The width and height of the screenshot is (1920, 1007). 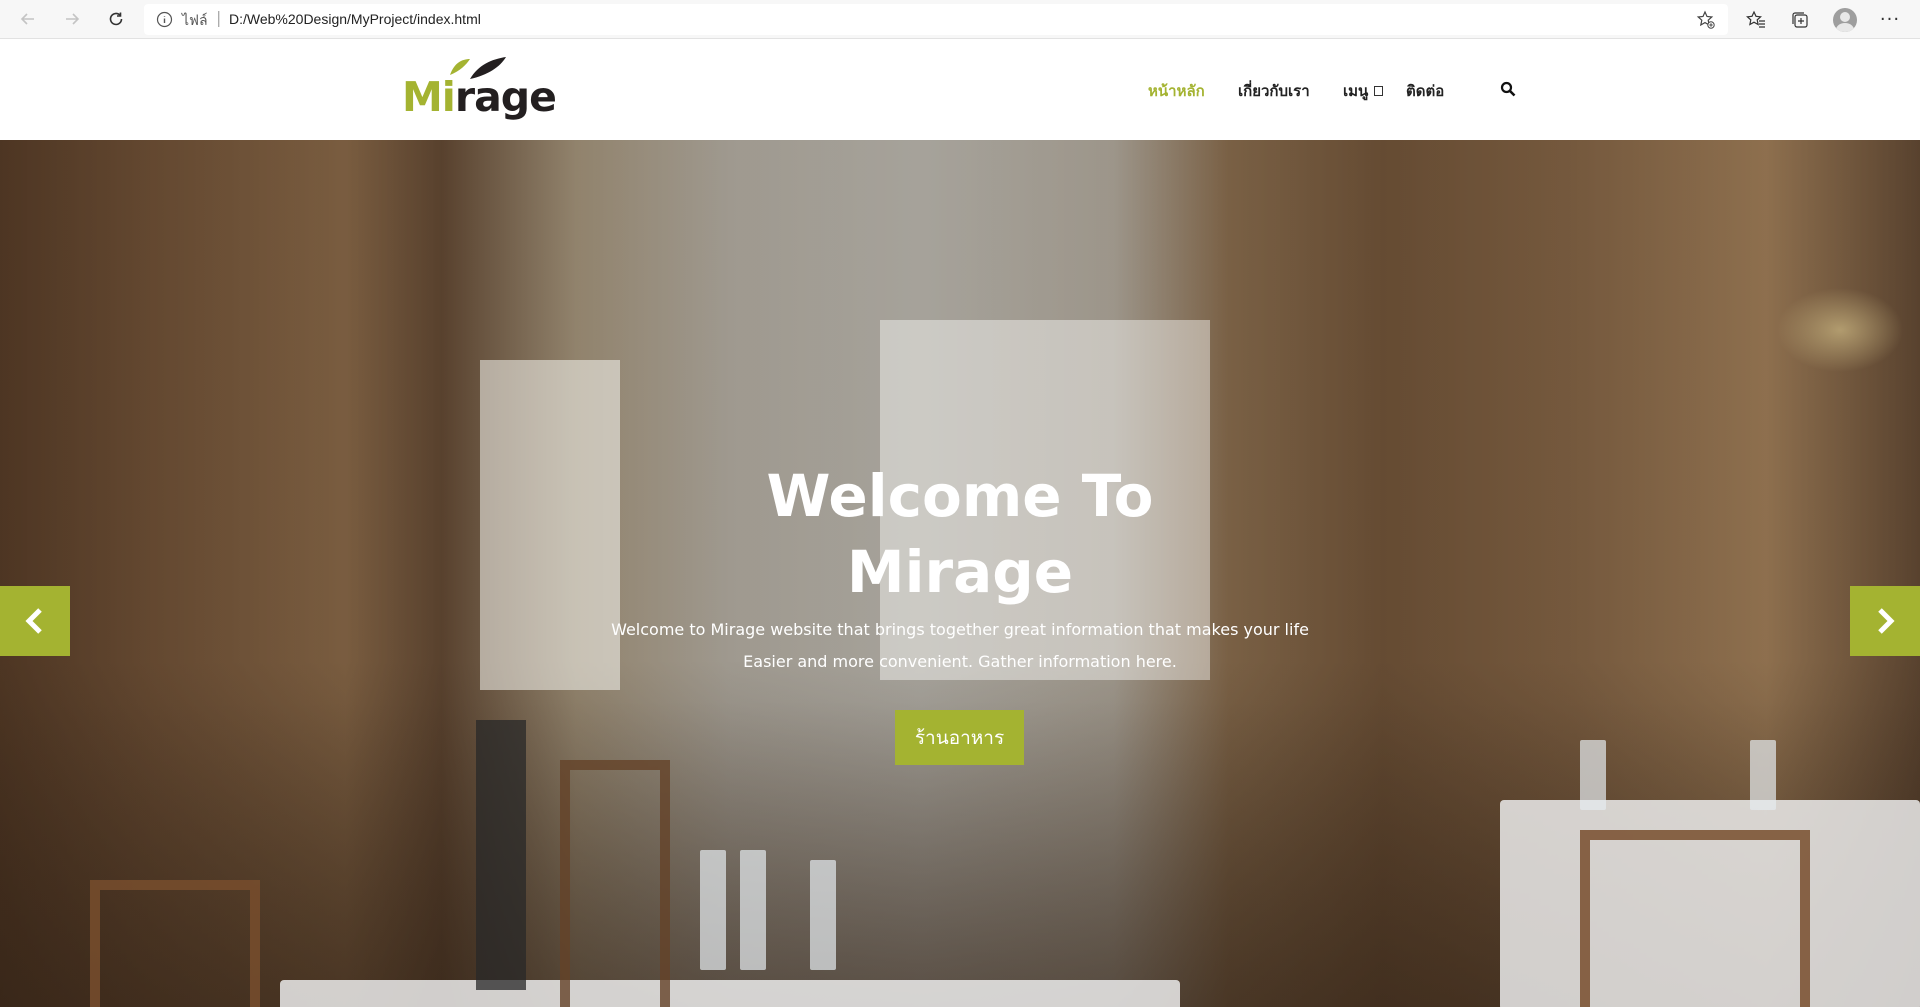 I want to click on logo-wordmark: Mirage, so click(x=479, y=97).